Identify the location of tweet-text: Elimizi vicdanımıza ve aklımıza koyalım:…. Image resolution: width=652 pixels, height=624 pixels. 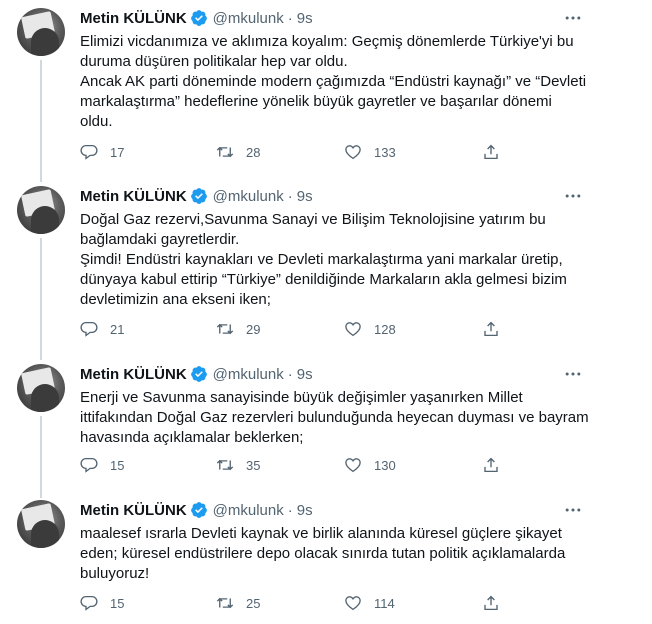
(333, 81).